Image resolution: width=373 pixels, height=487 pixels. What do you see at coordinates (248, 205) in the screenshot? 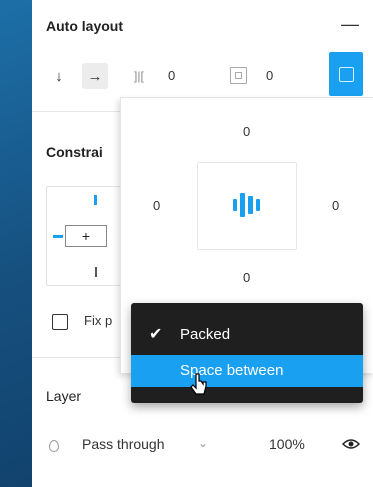
I see `alignment-bars-icon` at bounding box center [248, 205].